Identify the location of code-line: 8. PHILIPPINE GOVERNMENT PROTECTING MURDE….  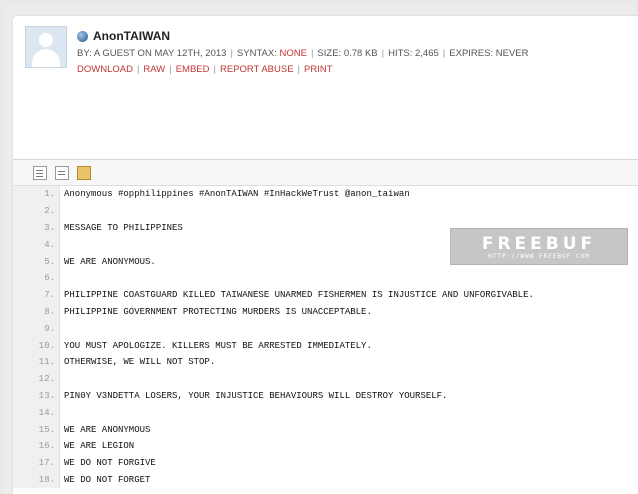
(325, 312).